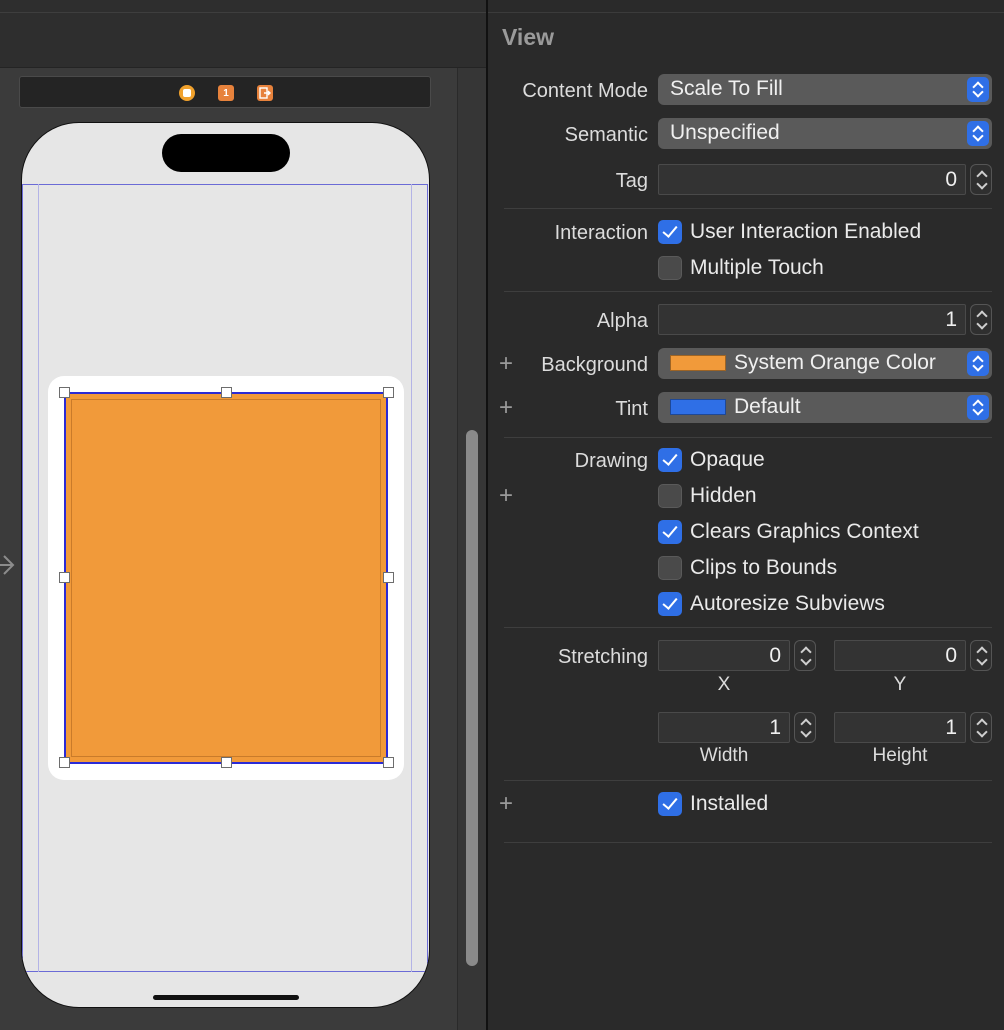 Image resolution: width=1004 pixels, height=1030 pixels. Describe the element at coordinates (670, 568) in the screenshot. I see `clips-to-bounds-checkbox` at that location.